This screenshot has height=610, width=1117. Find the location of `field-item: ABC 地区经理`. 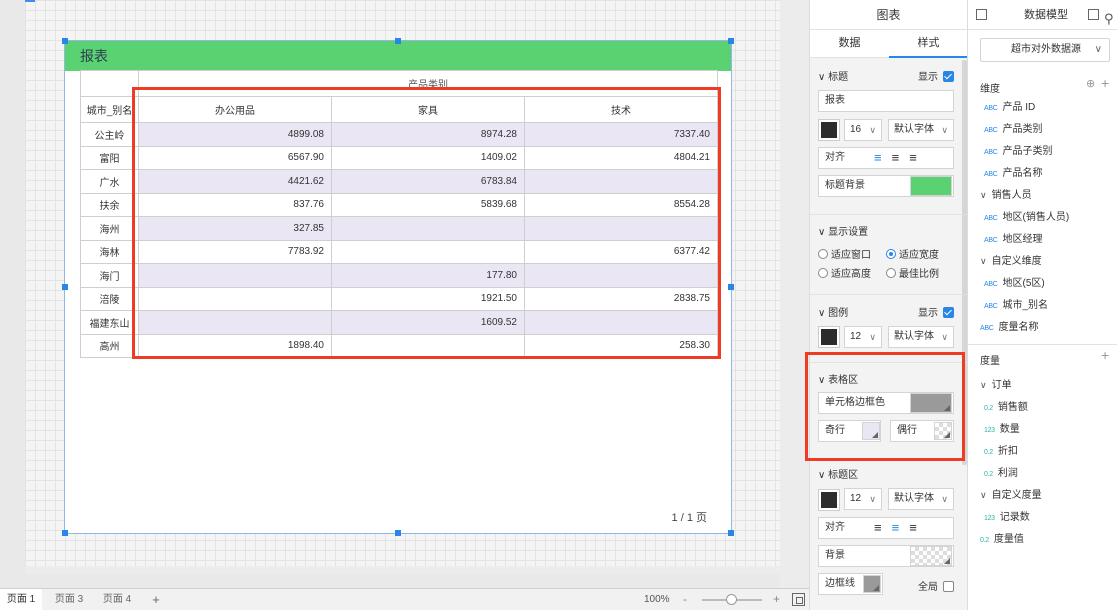

field-item: ABC 地区经理 is located at coordinates (1013, 237).